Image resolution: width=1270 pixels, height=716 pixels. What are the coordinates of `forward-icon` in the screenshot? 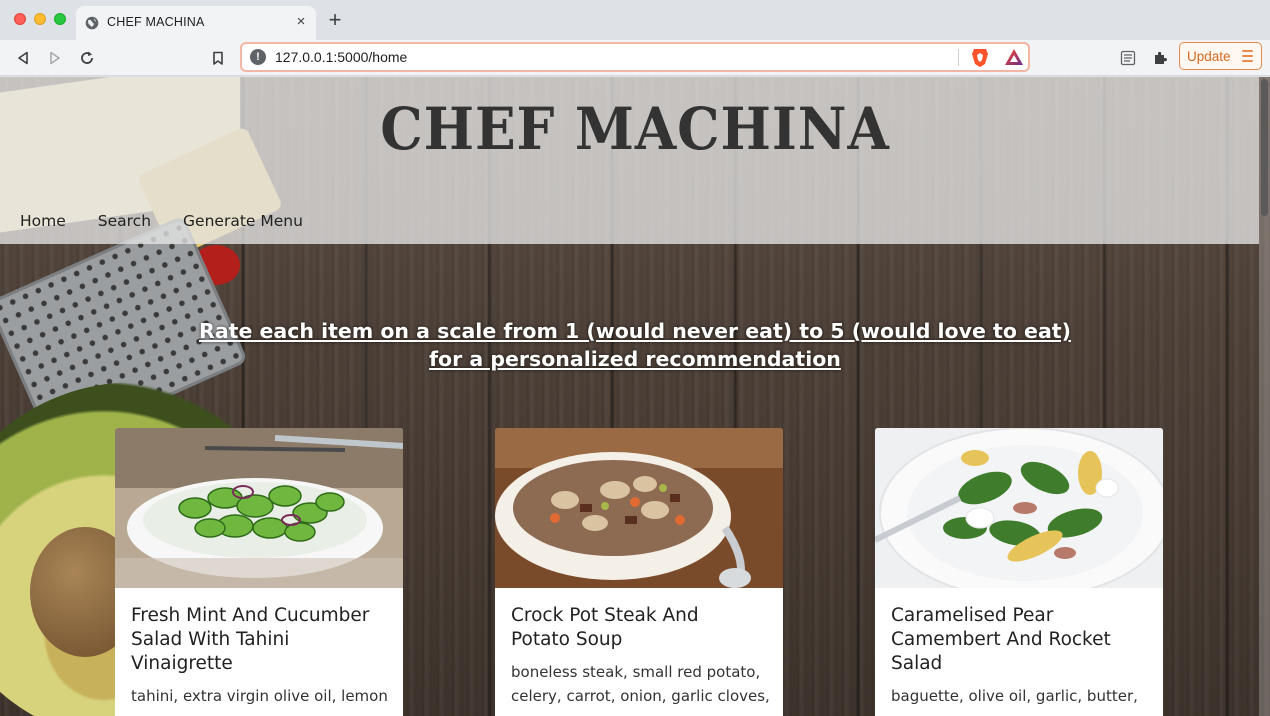 It's located at (55, 58).